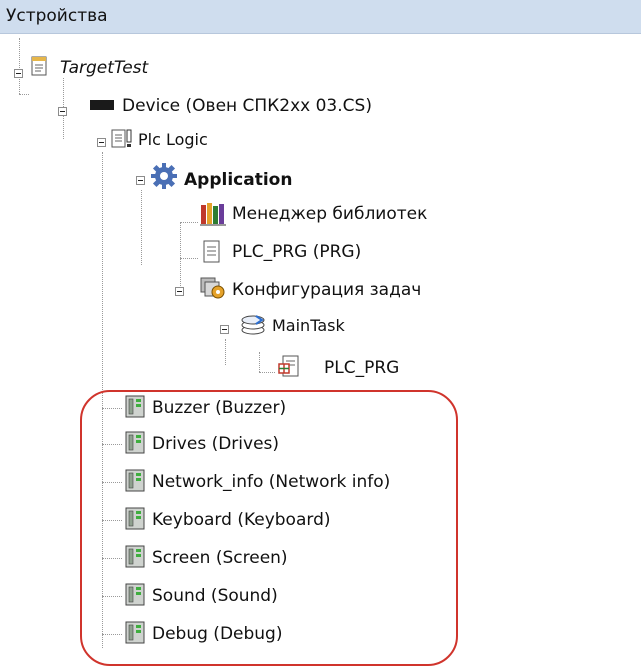 The width and height of the screenshot is (641, 668). I want to click on collapse-toggle-device, so click(62, 111).